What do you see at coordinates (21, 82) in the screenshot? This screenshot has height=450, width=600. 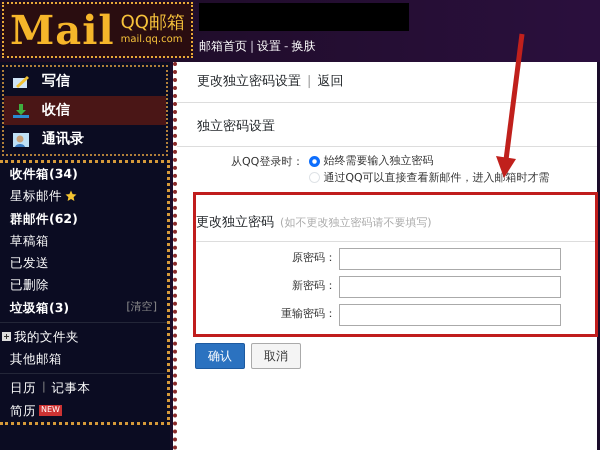 I see `pencil-icon` at bounding box center [21, 82].